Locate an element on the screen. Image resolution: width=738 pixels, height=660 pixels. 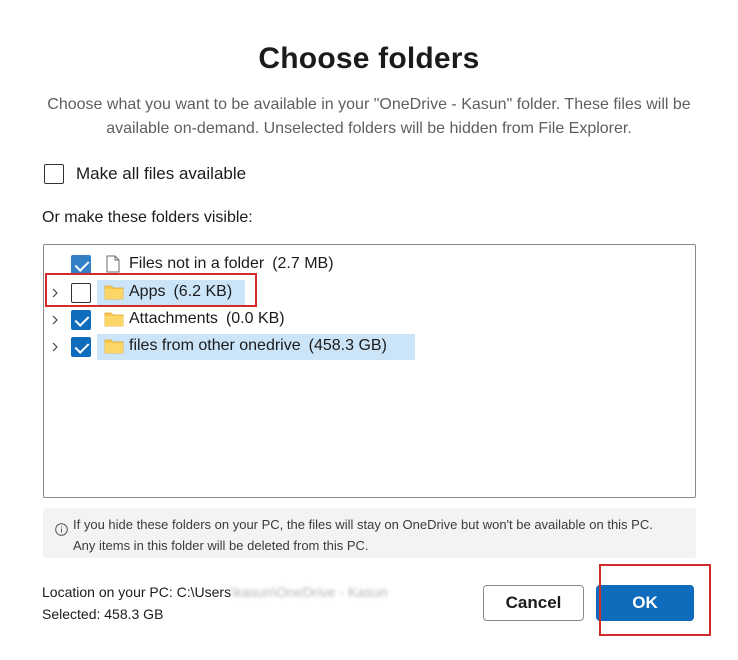
files-not-in-folder-checkbox is located at coordinates (81, 265).